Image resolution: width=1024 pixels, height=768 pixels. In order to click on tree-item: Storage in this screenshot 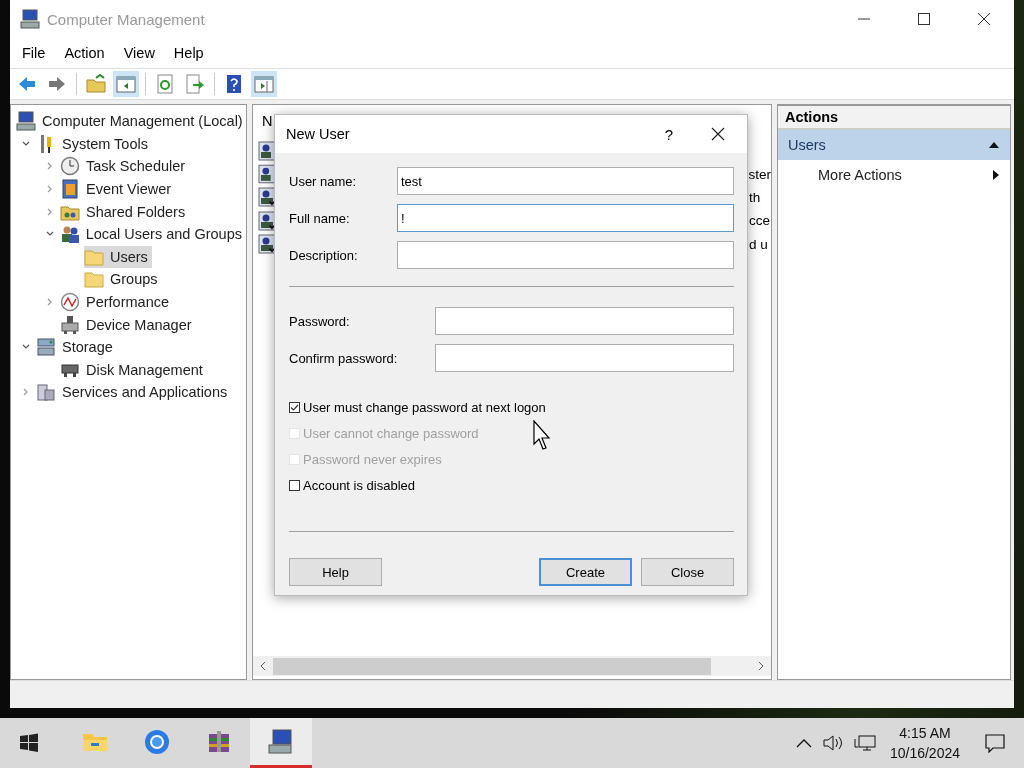, I will do `click(76, 347)`.